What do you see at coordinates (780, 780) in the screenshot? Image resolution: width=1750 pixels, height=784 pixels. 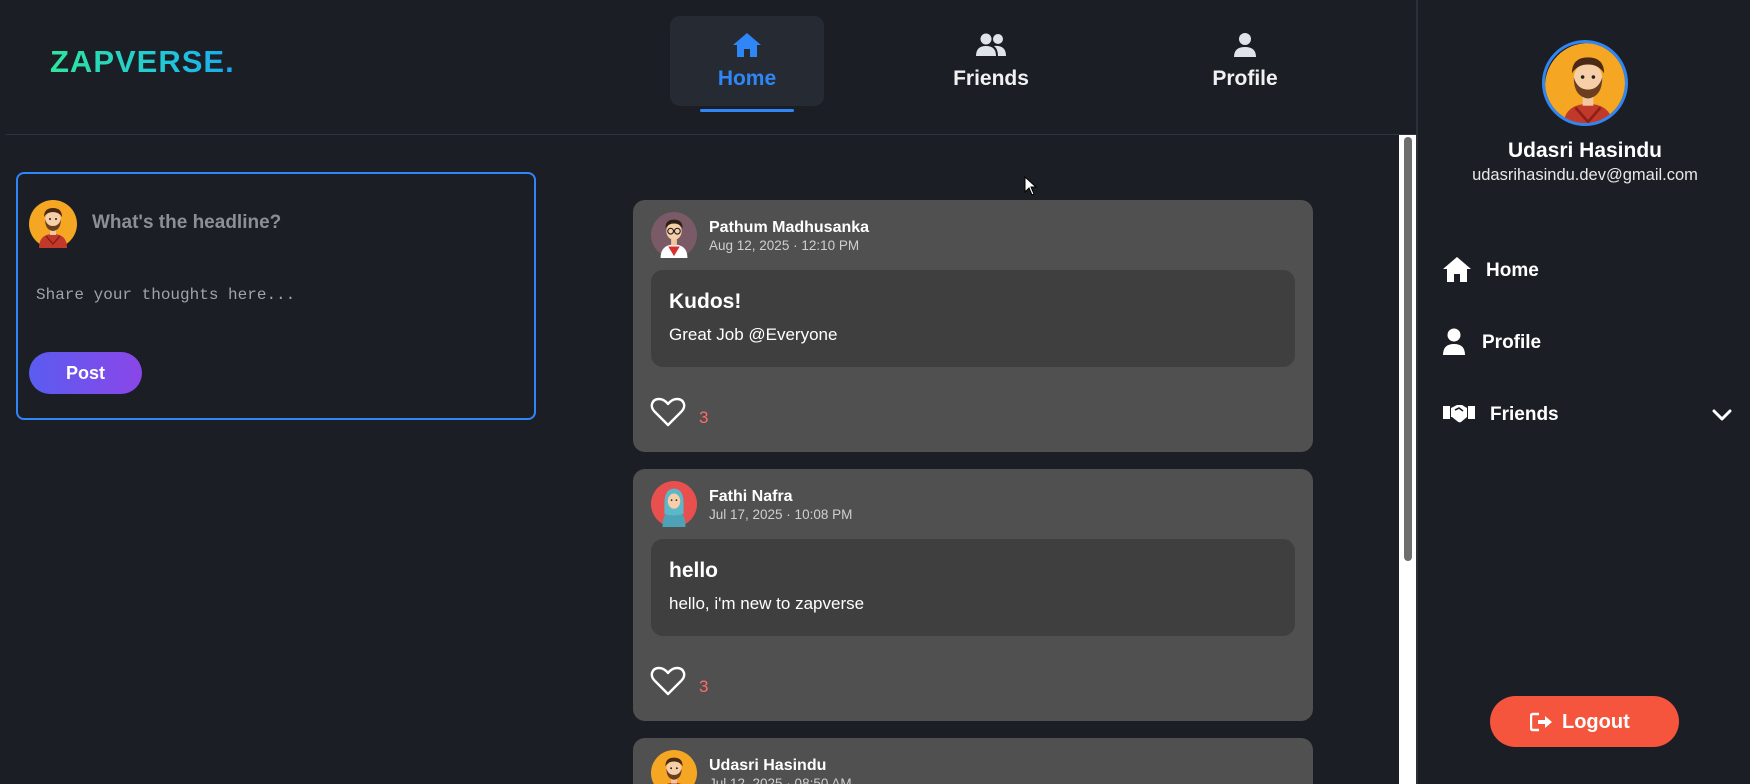 I see `post-timestamp: Jul 12, 2025 · 08:50 AM` at bounding box center [780, 780].